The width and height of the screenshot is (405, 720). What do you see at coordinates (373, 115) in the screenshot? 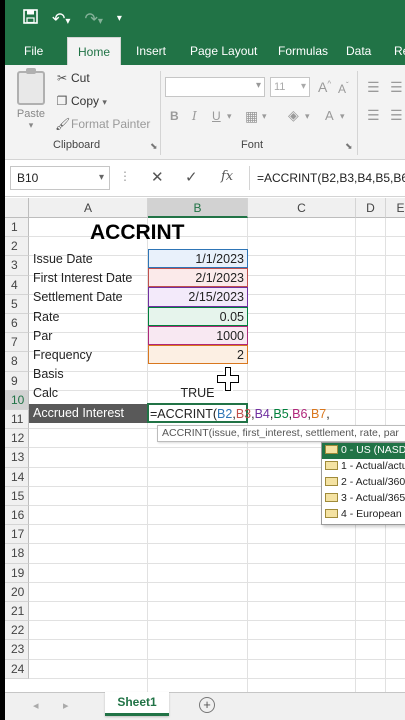
I see `align-left-icon: ☰` at bounding box center [373, 115].